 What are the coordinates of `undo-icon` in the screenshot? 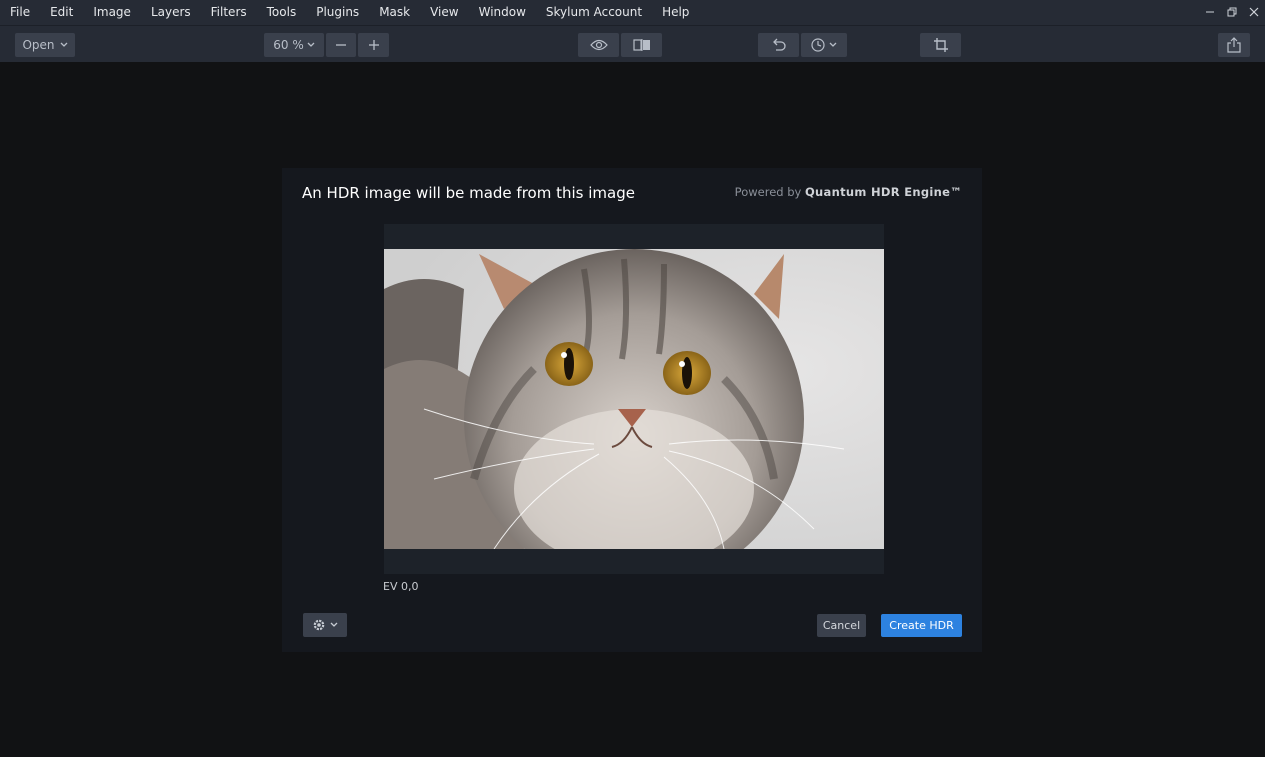 It's located at (779, 44).